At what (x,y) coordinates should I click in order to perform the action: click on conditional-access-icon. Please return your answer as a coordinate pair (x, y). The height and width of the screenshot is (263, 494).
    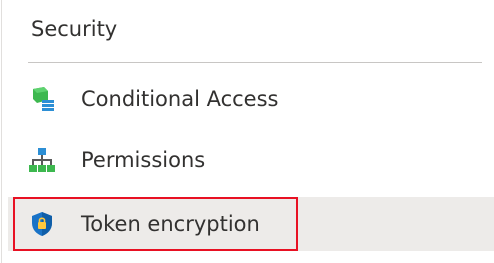
    Looking at the image, I should click on (42, 99).